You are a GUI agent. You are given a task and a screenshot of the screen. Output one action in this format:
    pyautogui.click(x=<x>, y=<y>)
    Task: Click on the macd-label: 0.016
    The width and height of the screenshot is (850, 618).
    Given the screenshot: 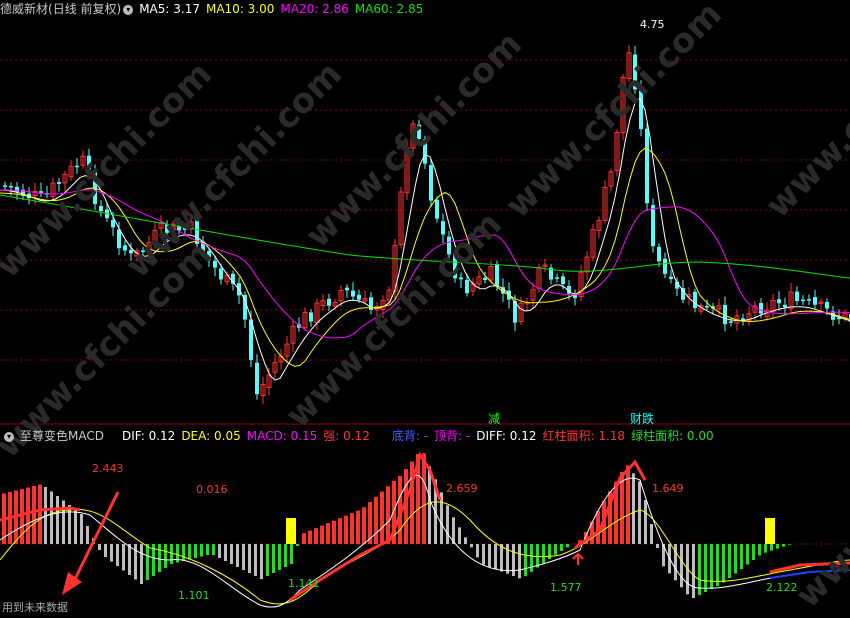 What is the action you would take?
    pyautogui.click(x=212, y=489)
    